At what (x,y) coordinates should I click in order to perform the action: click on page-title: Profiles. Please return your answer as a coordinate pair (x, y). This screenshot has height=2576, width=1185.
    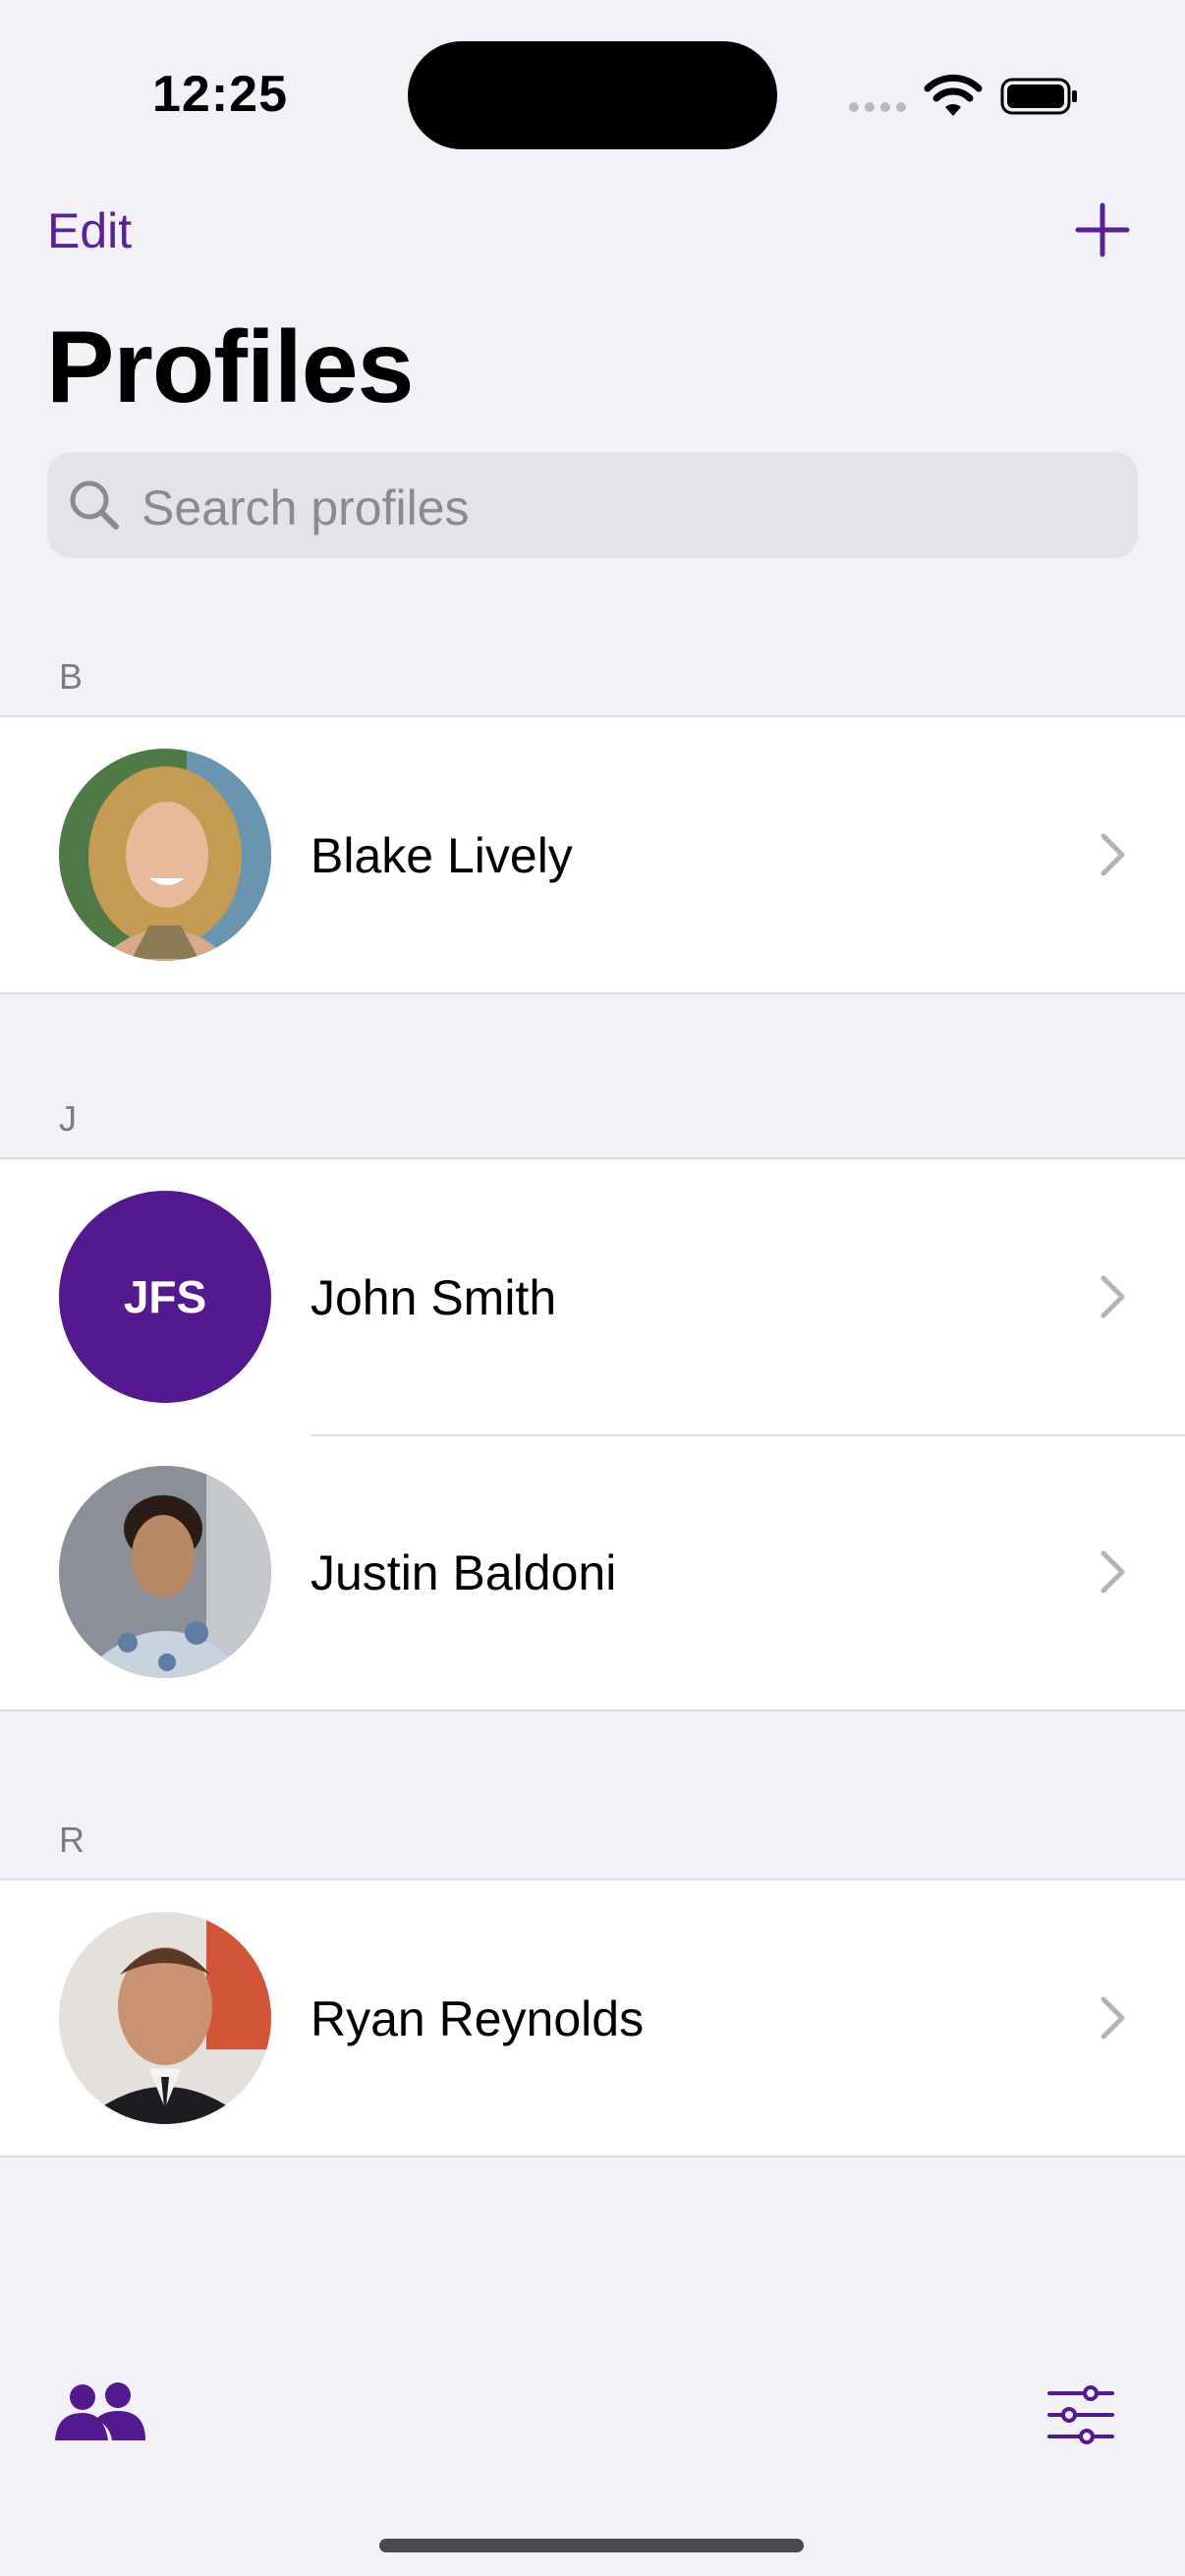
    Looking at the image, I should click on (230, 367).